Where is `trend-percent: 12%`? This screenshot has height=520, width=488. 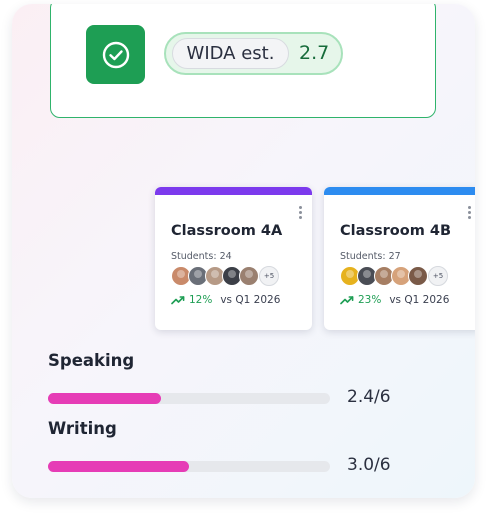 trend-percent: 12% is located at coordinates (201, 300).